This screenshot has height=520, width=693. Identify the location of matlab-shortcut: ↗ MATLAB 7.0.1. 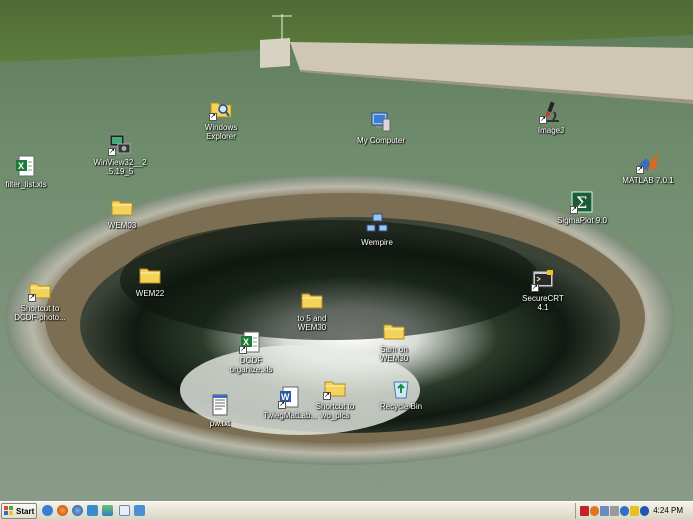
(648, 167).